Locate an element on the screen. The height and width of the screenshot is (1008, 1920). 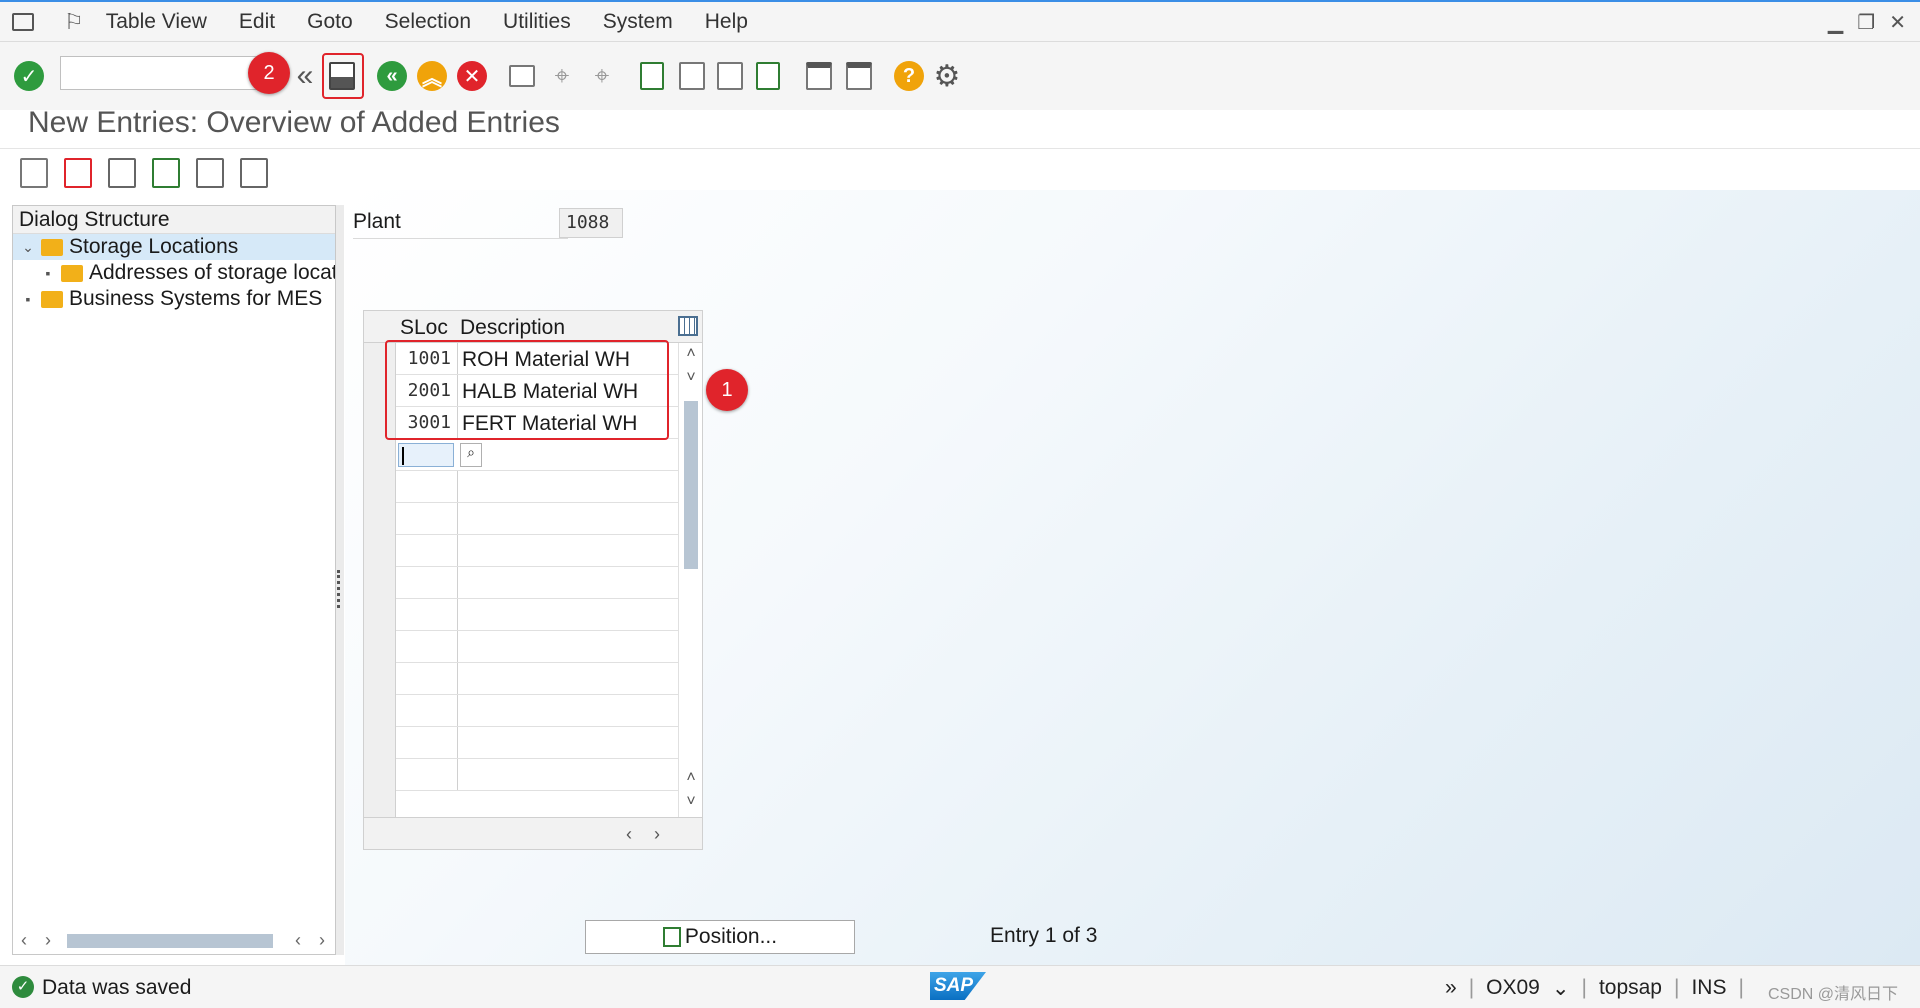
delete-button is located at coordinates (78, 173).